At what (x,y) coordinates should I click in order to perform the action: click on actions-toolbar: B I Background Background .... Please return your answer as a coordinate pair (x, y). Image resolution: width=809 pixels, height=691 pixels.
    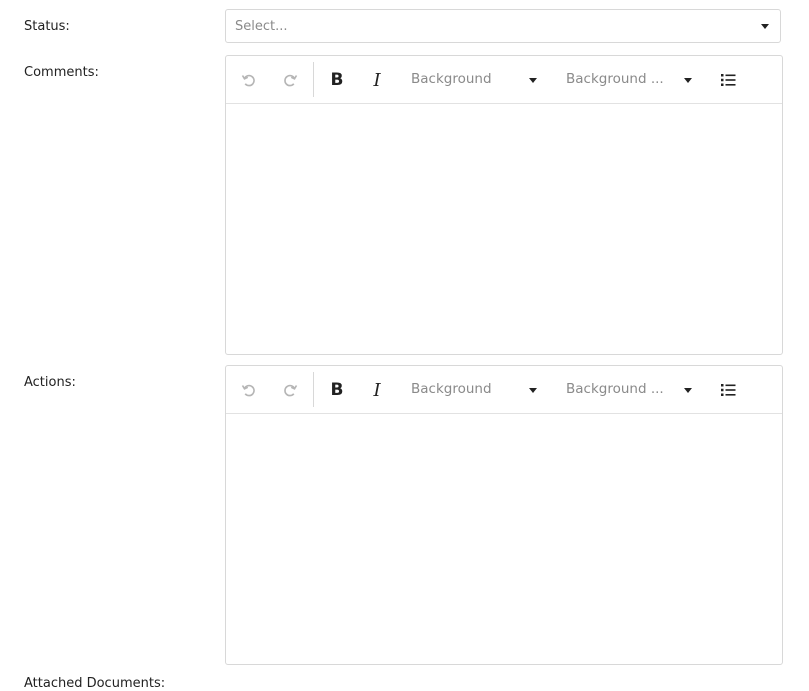
    Looking at the image, I should click on (504, 390).